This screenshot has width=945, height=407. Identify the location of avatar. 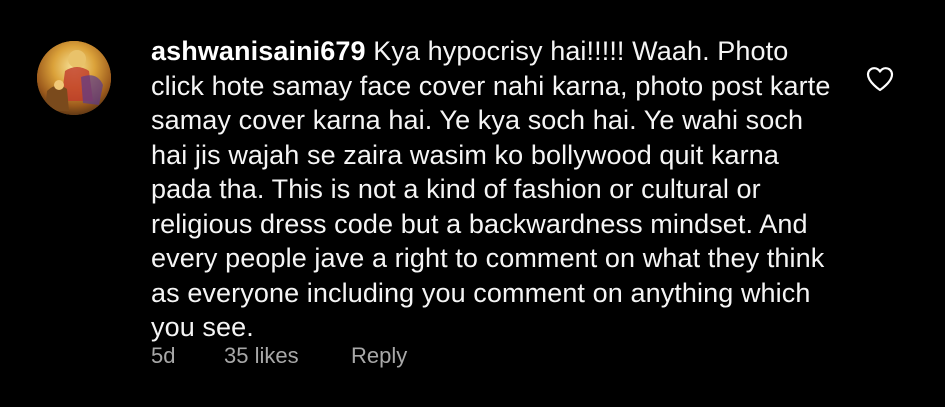
(74, 78).